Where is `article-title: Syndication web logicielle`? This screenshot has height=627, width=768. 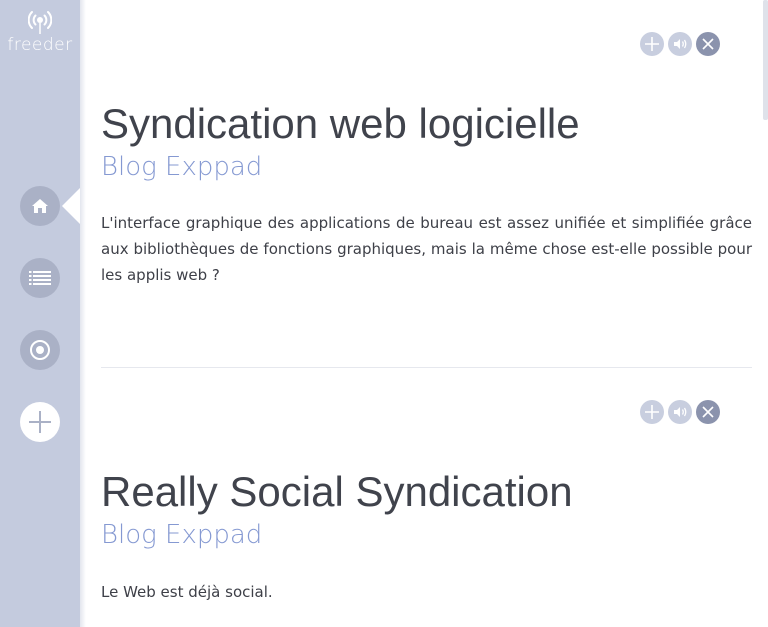
article-title: Syndication web logicielle is located at coordinates (340, 124).